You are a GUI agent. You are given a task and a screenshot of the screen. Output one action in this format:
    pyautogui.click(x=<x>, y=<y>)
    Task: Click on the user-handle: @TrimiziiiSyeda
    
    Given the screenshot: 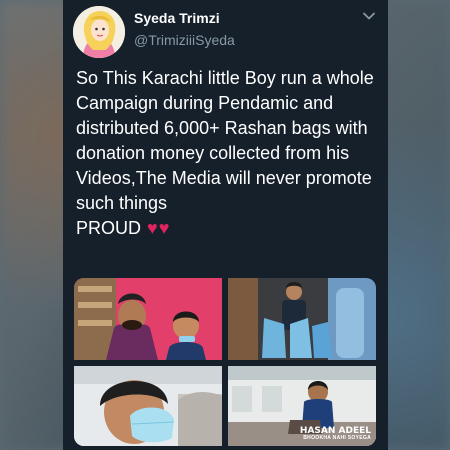 What is the action you would take?
    pyautogui.click(x=184, y=40)
    